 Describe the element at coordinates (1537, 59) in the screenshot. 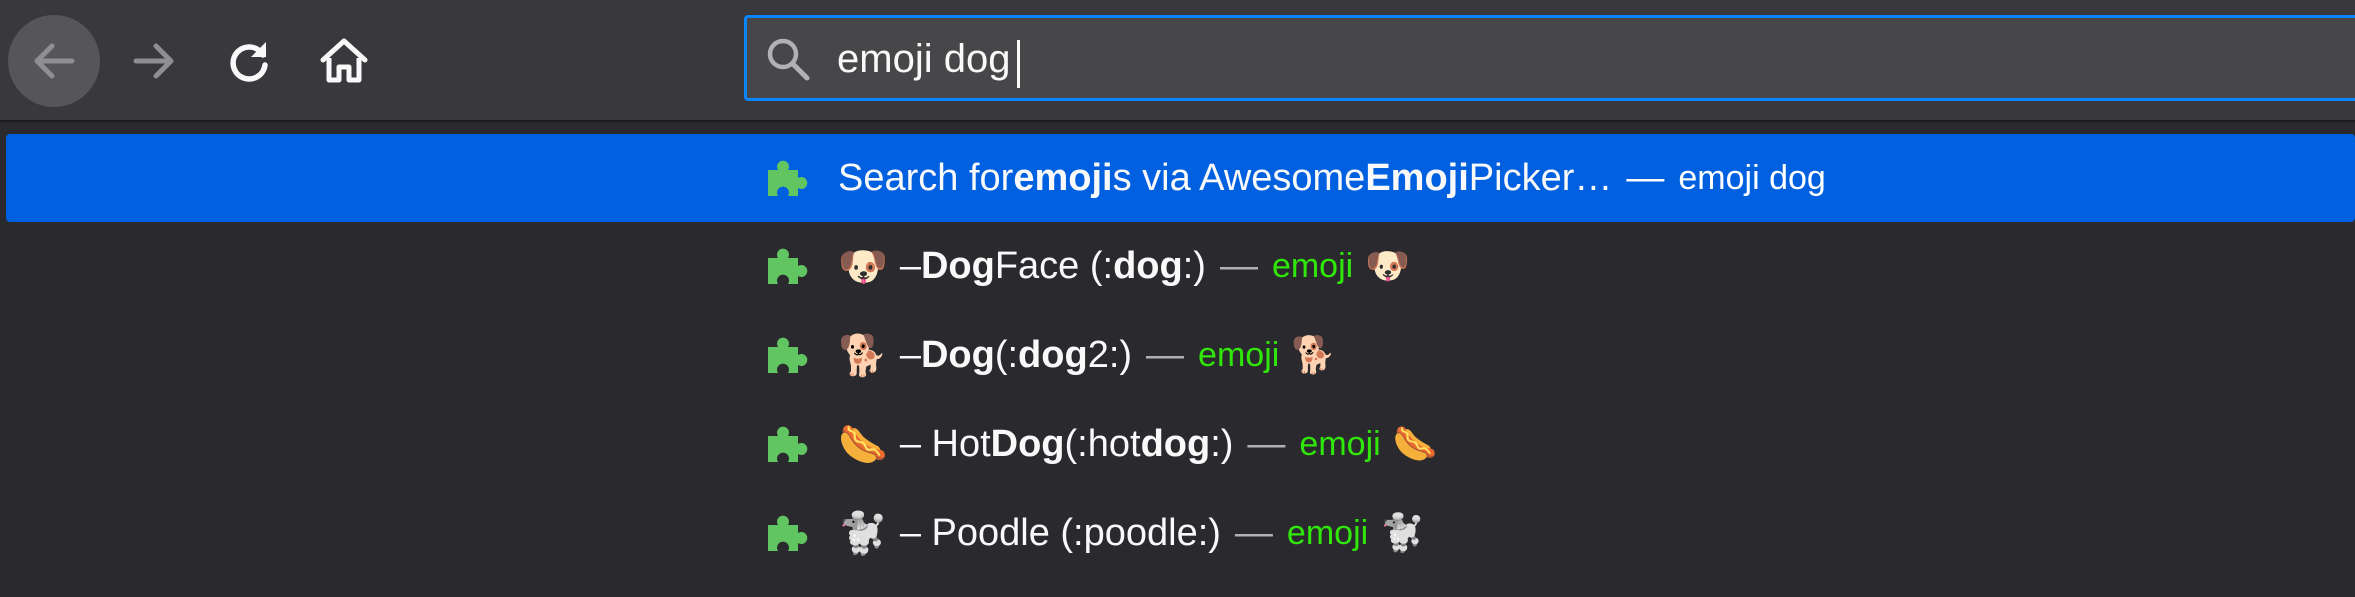

I see `url-input` at that location.